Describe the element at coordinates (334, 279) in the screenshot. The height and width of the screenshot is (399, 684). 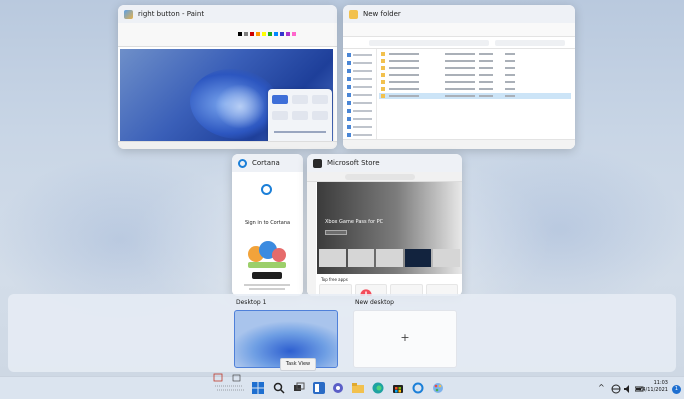
I see `store-top-apps-heading: Top free apps` at that location.